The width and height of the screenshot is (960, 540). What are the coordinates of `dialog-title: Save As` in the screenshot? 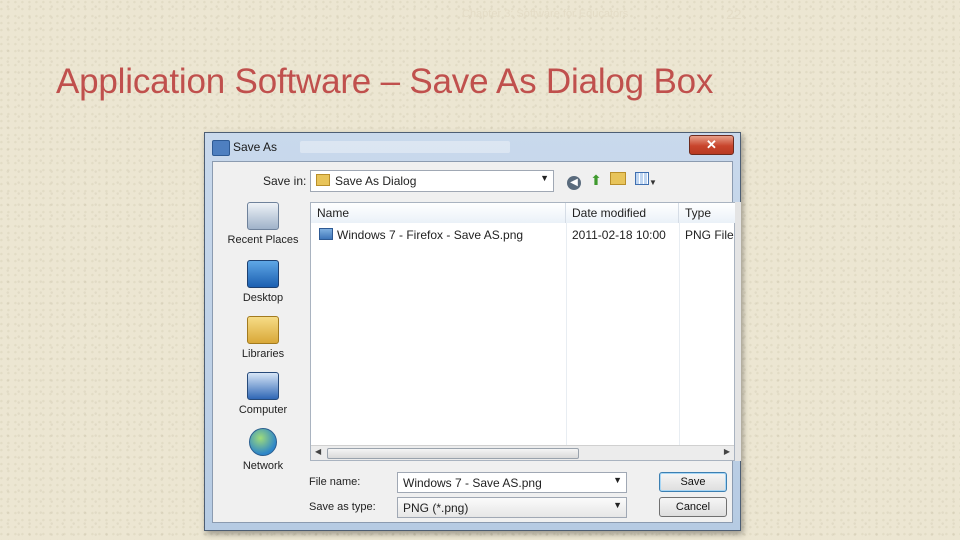 It's located at (255, 147).